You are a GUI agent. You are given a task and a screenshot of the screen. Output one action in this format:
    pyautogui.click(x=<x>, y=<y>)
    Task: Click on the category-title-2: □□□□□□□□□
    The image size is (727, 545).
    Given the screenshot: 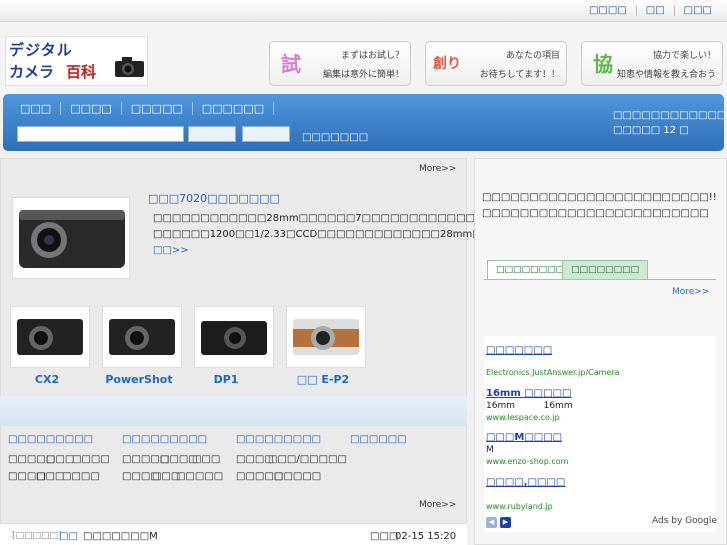 What is the action you would take?
    pyautogui.click(x=164, y=439)
    